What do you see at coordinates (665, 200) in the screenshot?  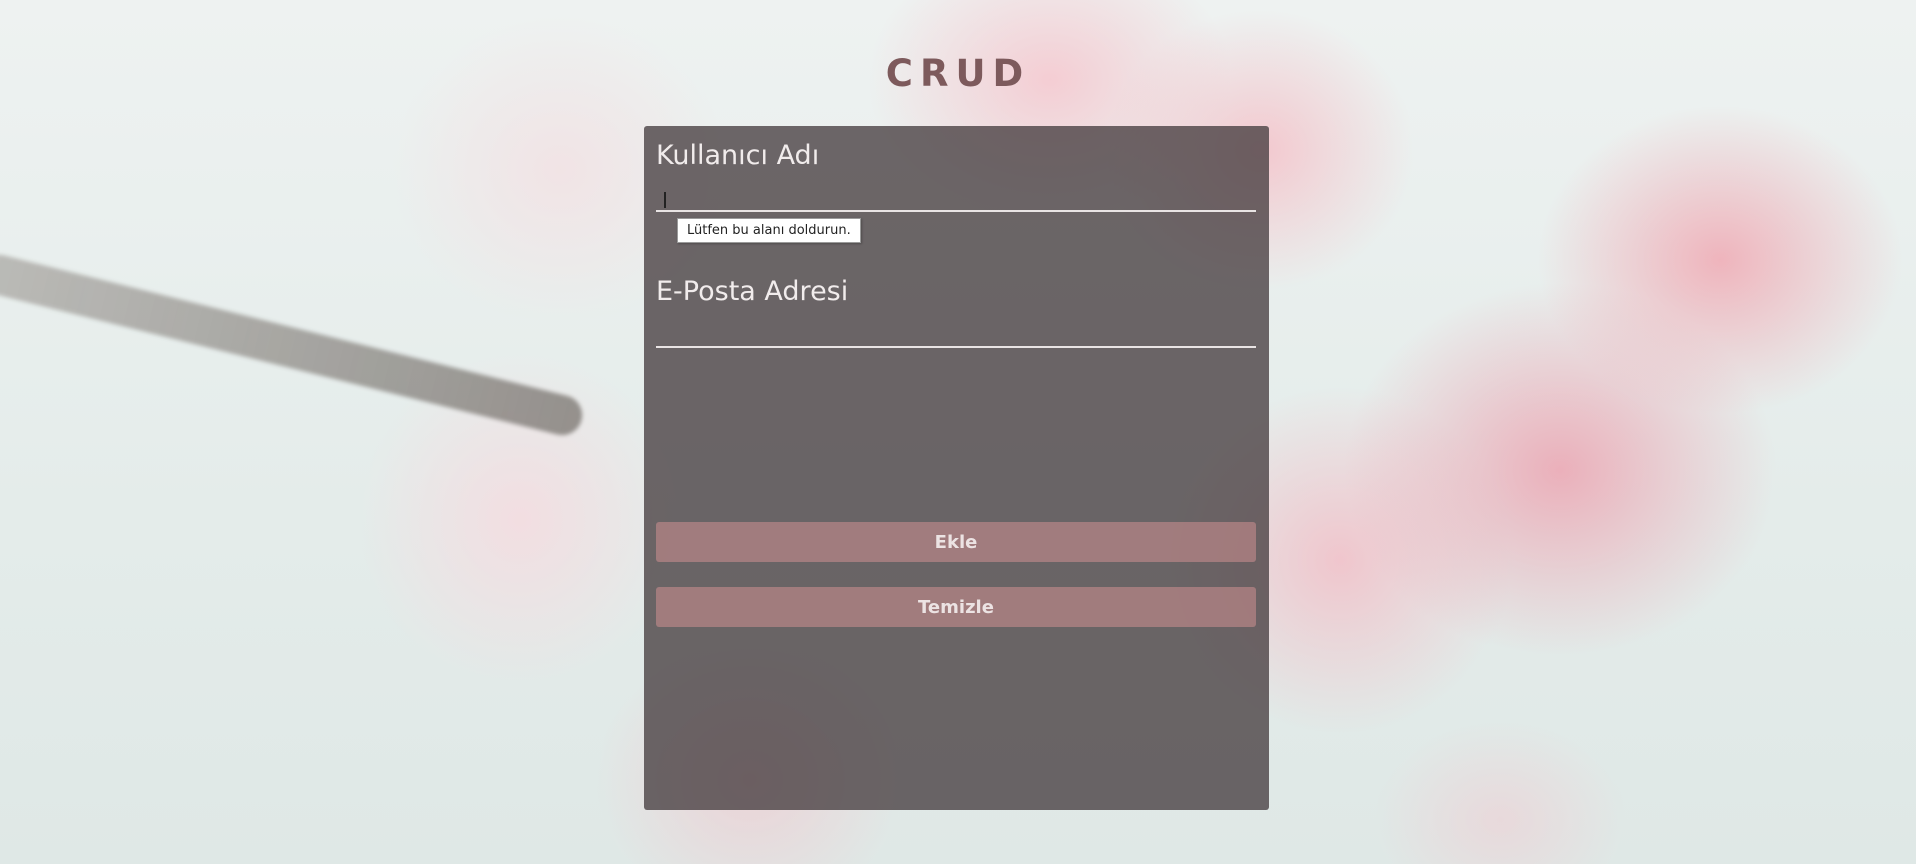 I see `text-cursor-icon` at bounding box center [665, 200].